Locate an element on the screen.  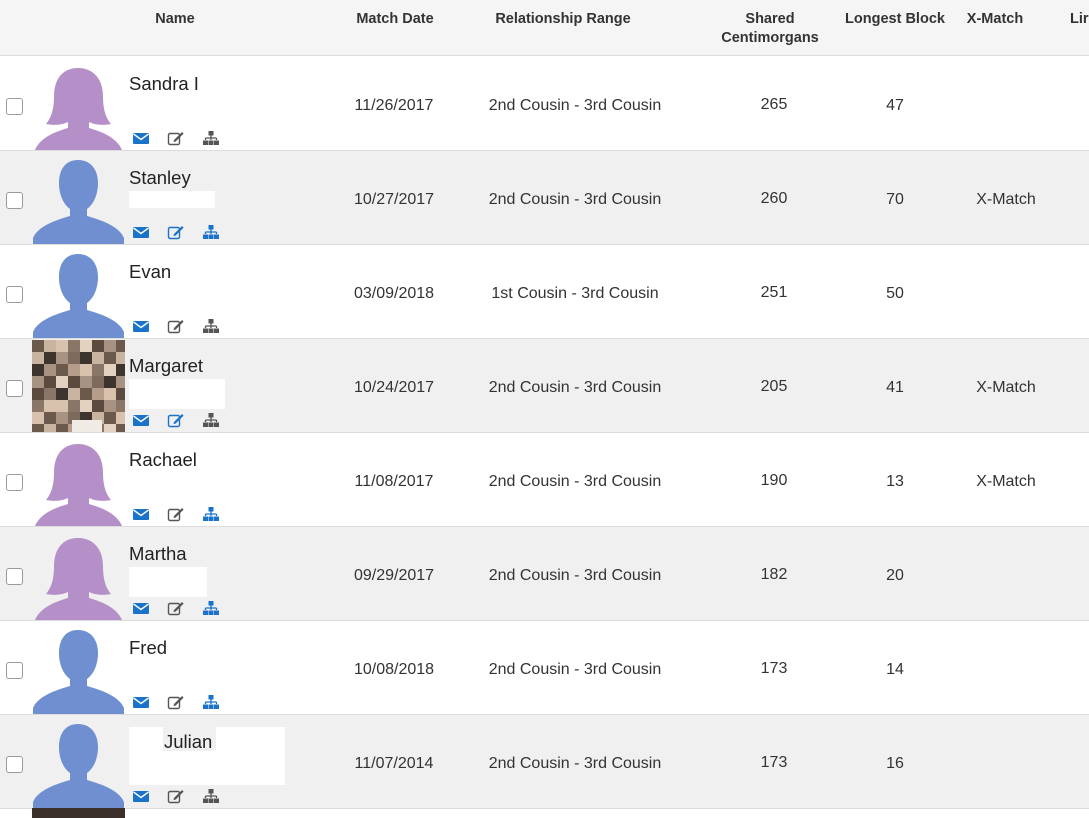
shared-centimorgans: 251 is located at coordinates (774, 293).